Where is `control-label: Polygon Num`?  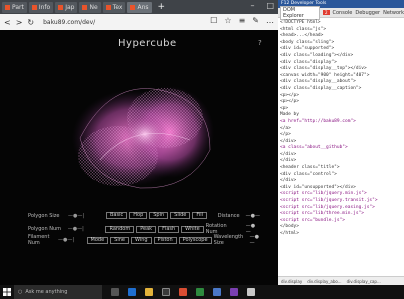
control-label: Polygon Num is located at coordinates (45, 229).